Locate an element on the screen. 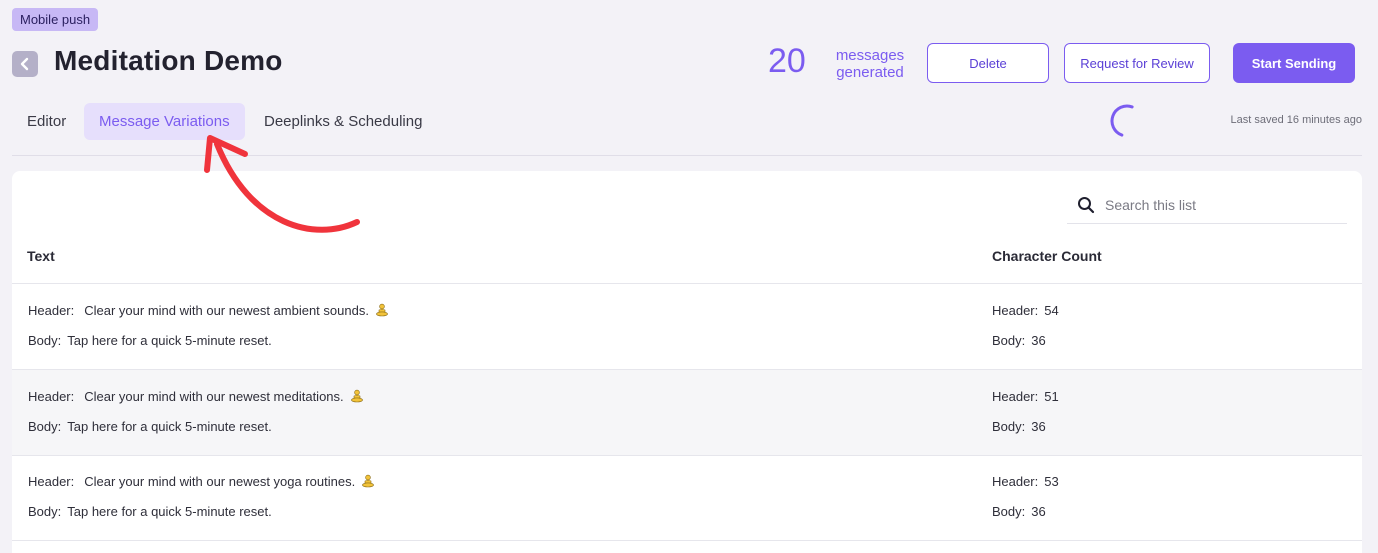  search-box is located at coordinates (1207, 205).